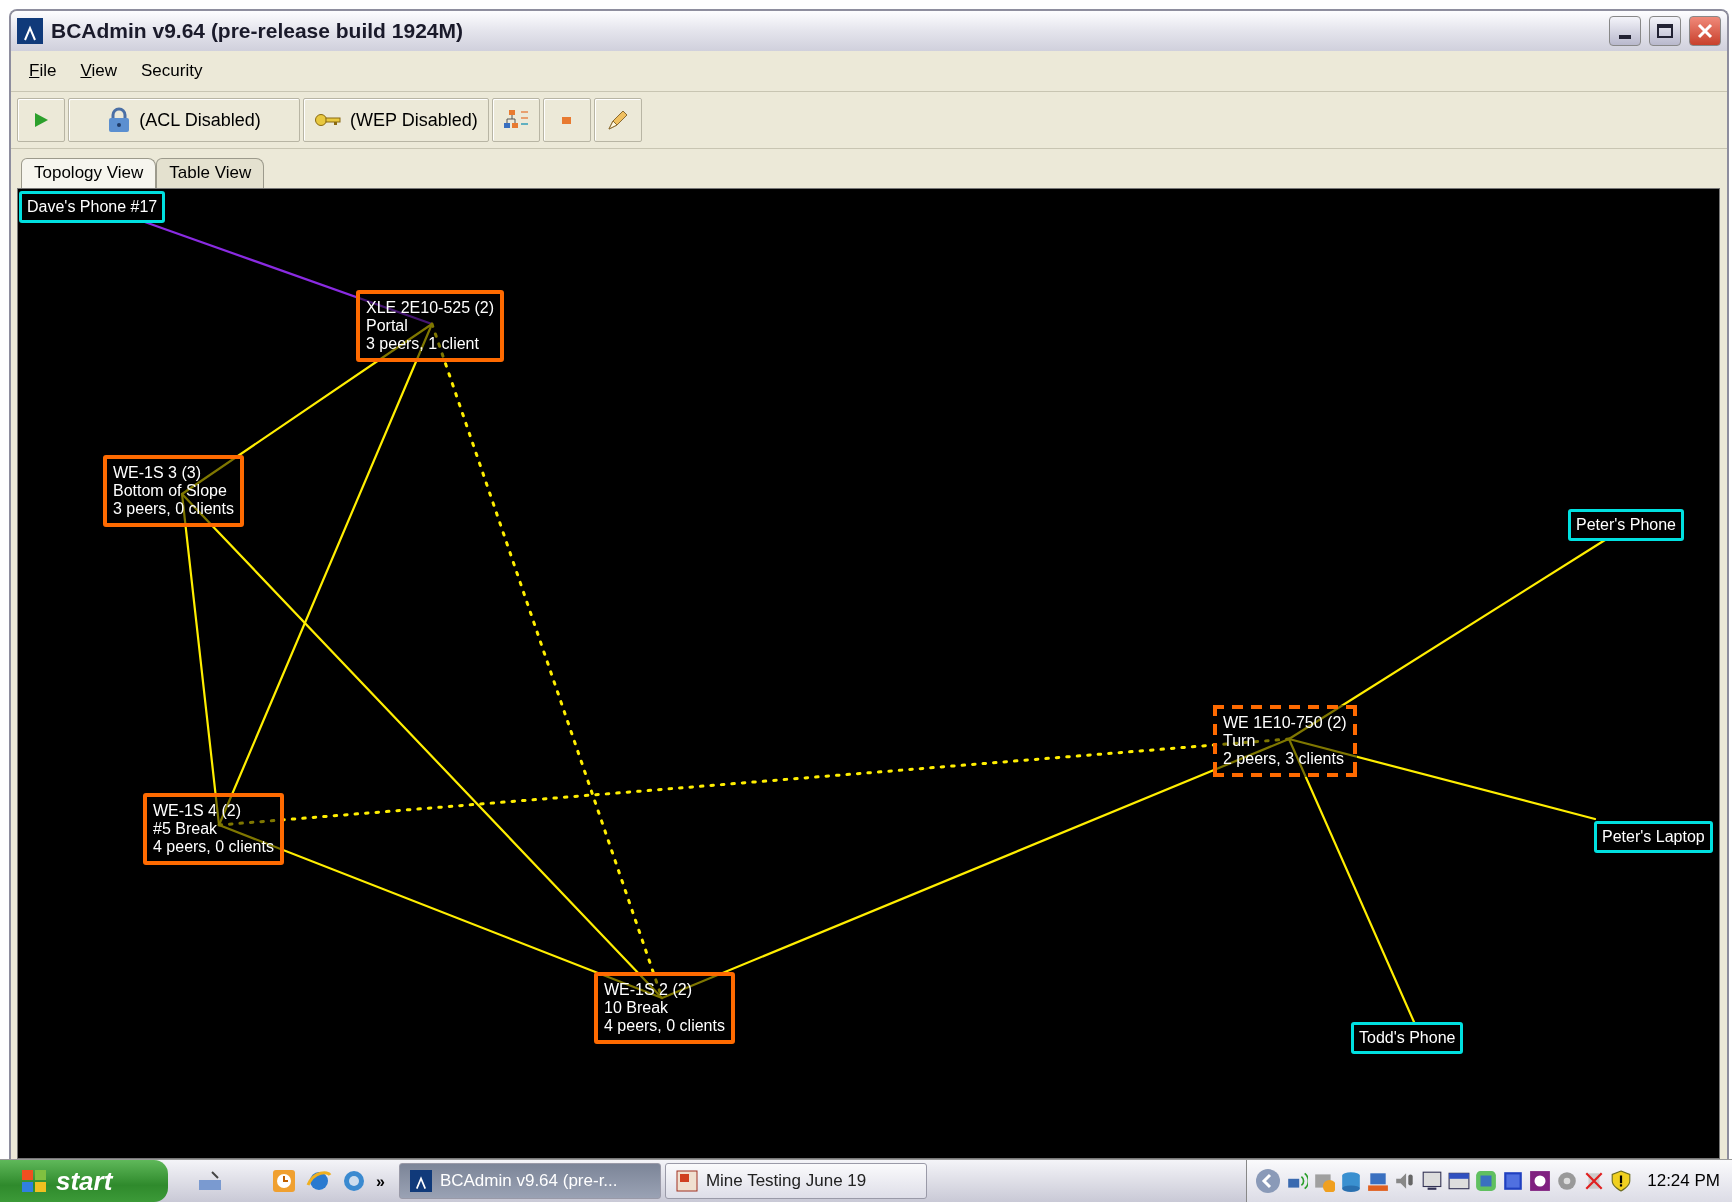  What do you see at coordinates (1432, 1181) in the screenshot?
I see `monitor-icon` at bounding box center [1432, 1181].